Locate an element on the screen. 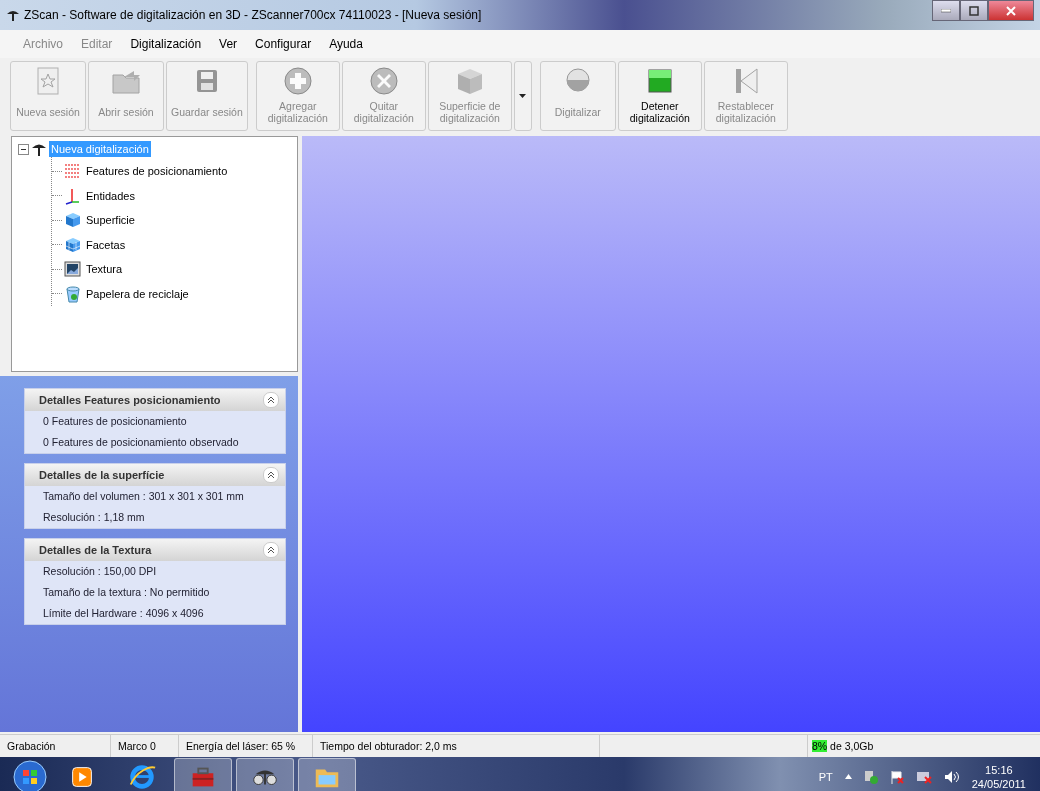 This screenshot has height=791, width=1040. close-icon is located at coordinates (1011, 10).